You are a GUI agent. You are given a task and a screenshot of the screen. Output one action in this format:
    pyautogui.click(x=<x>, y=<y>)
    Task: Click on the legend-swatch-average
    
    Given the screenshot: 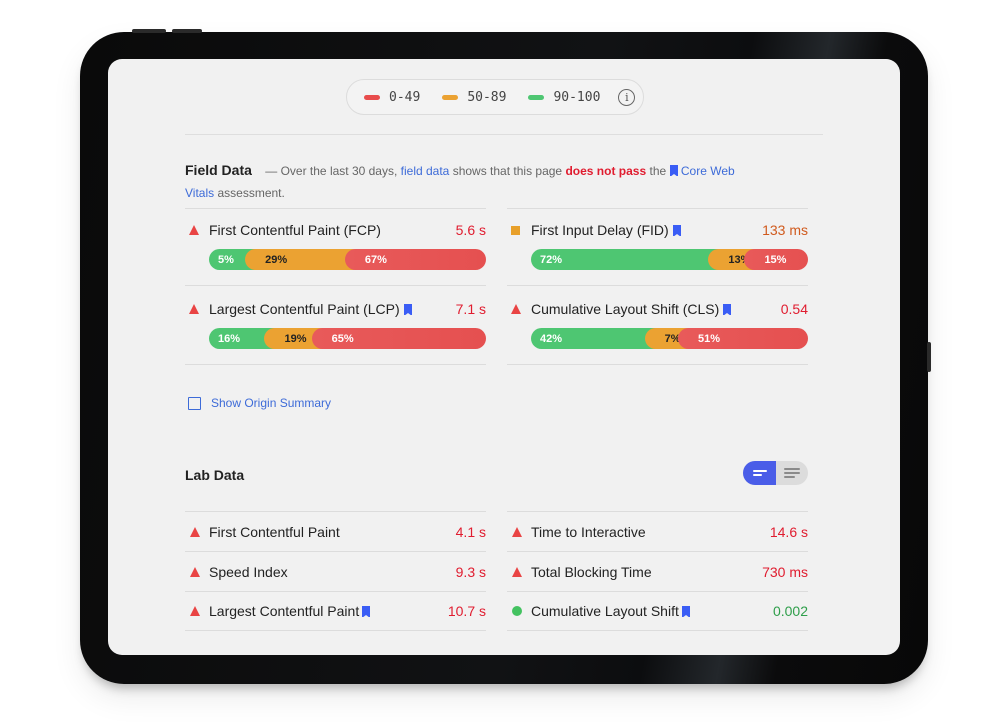 What is the action you would take?
    pyautogui.click(x=450, y=97)
    